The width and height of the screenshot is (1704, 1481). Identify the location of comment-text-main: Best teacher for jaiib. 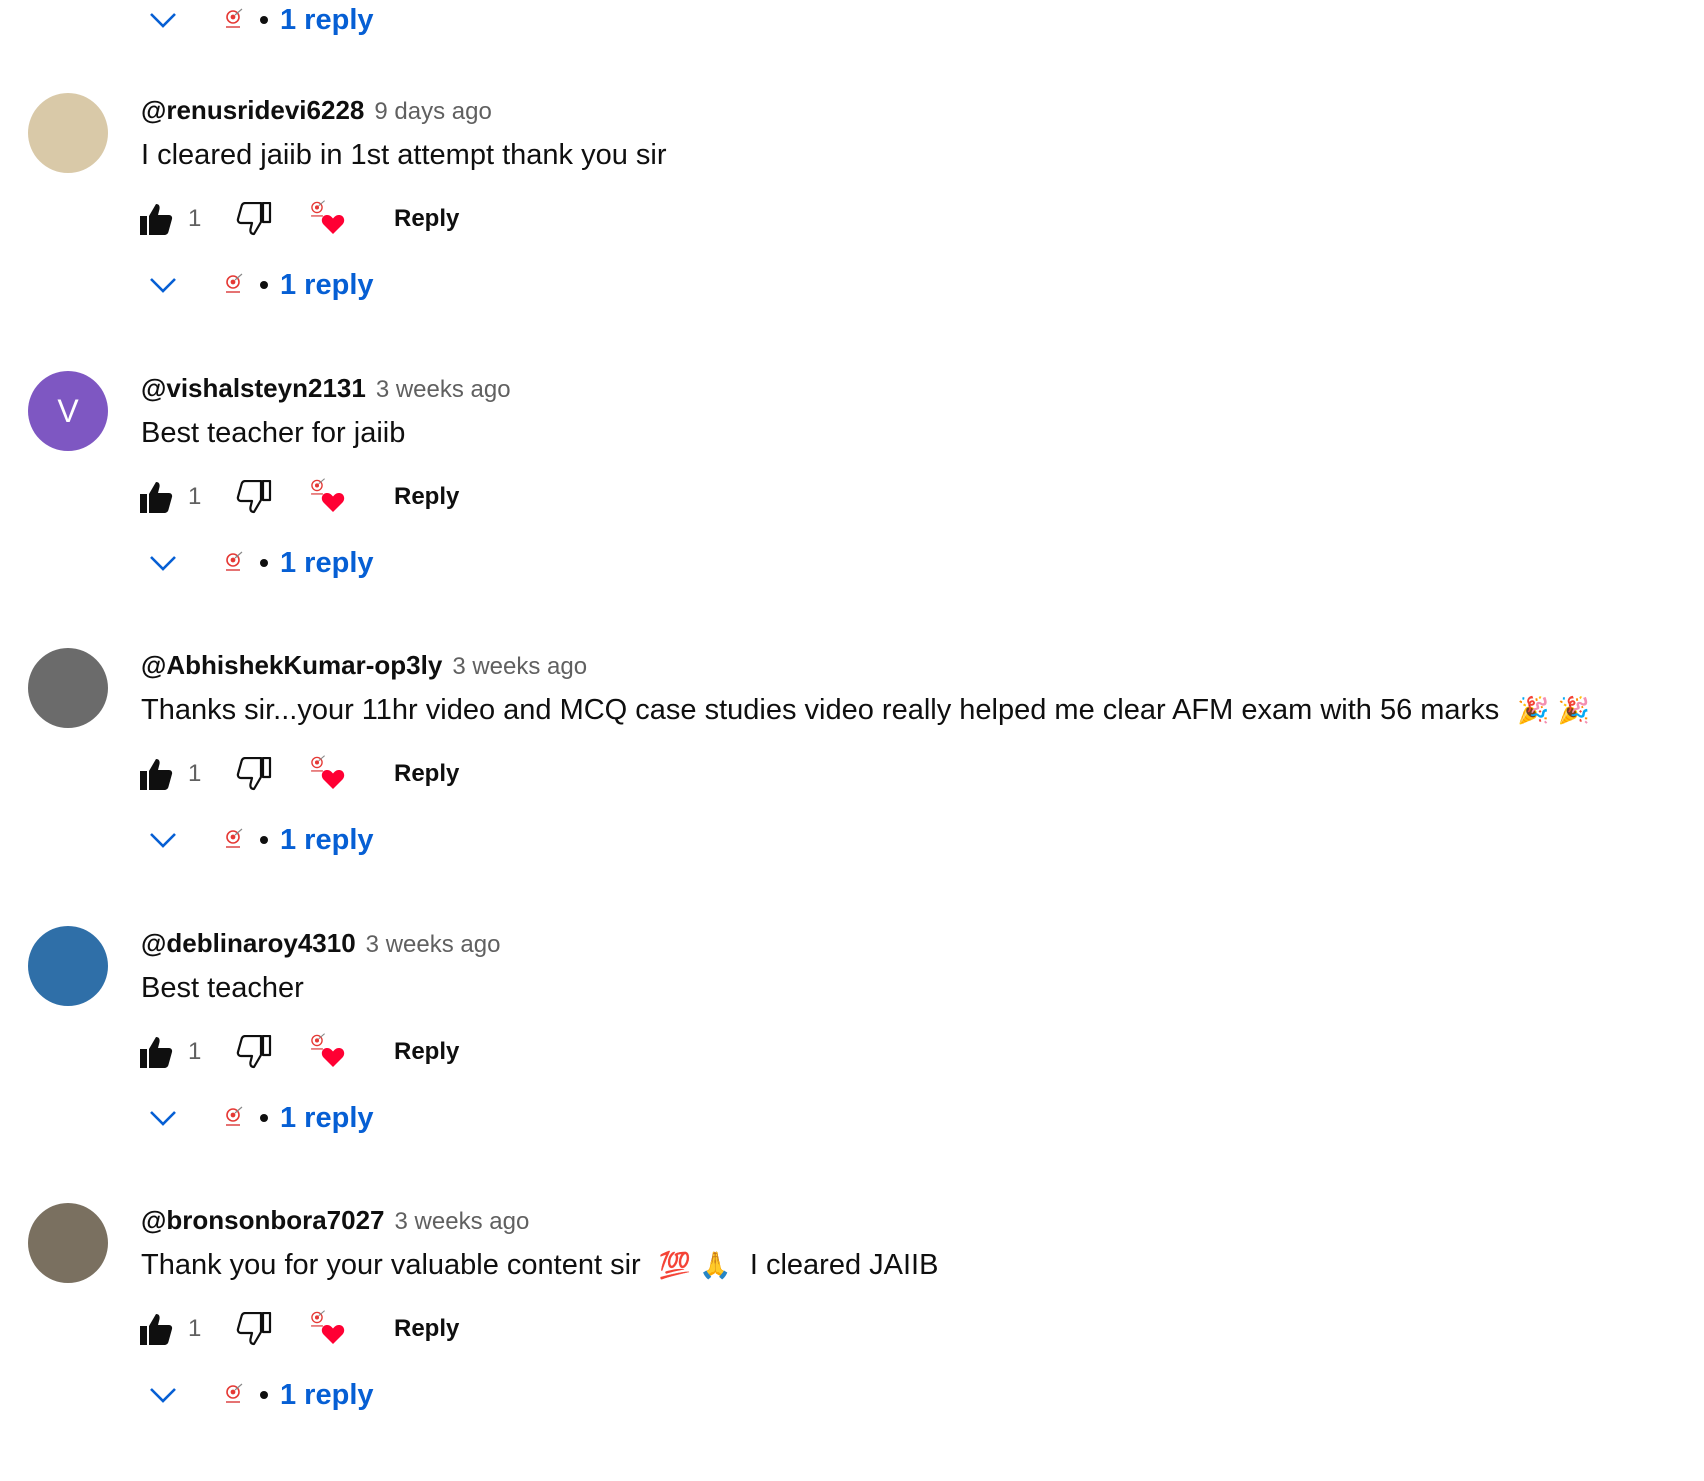
(273, 433).